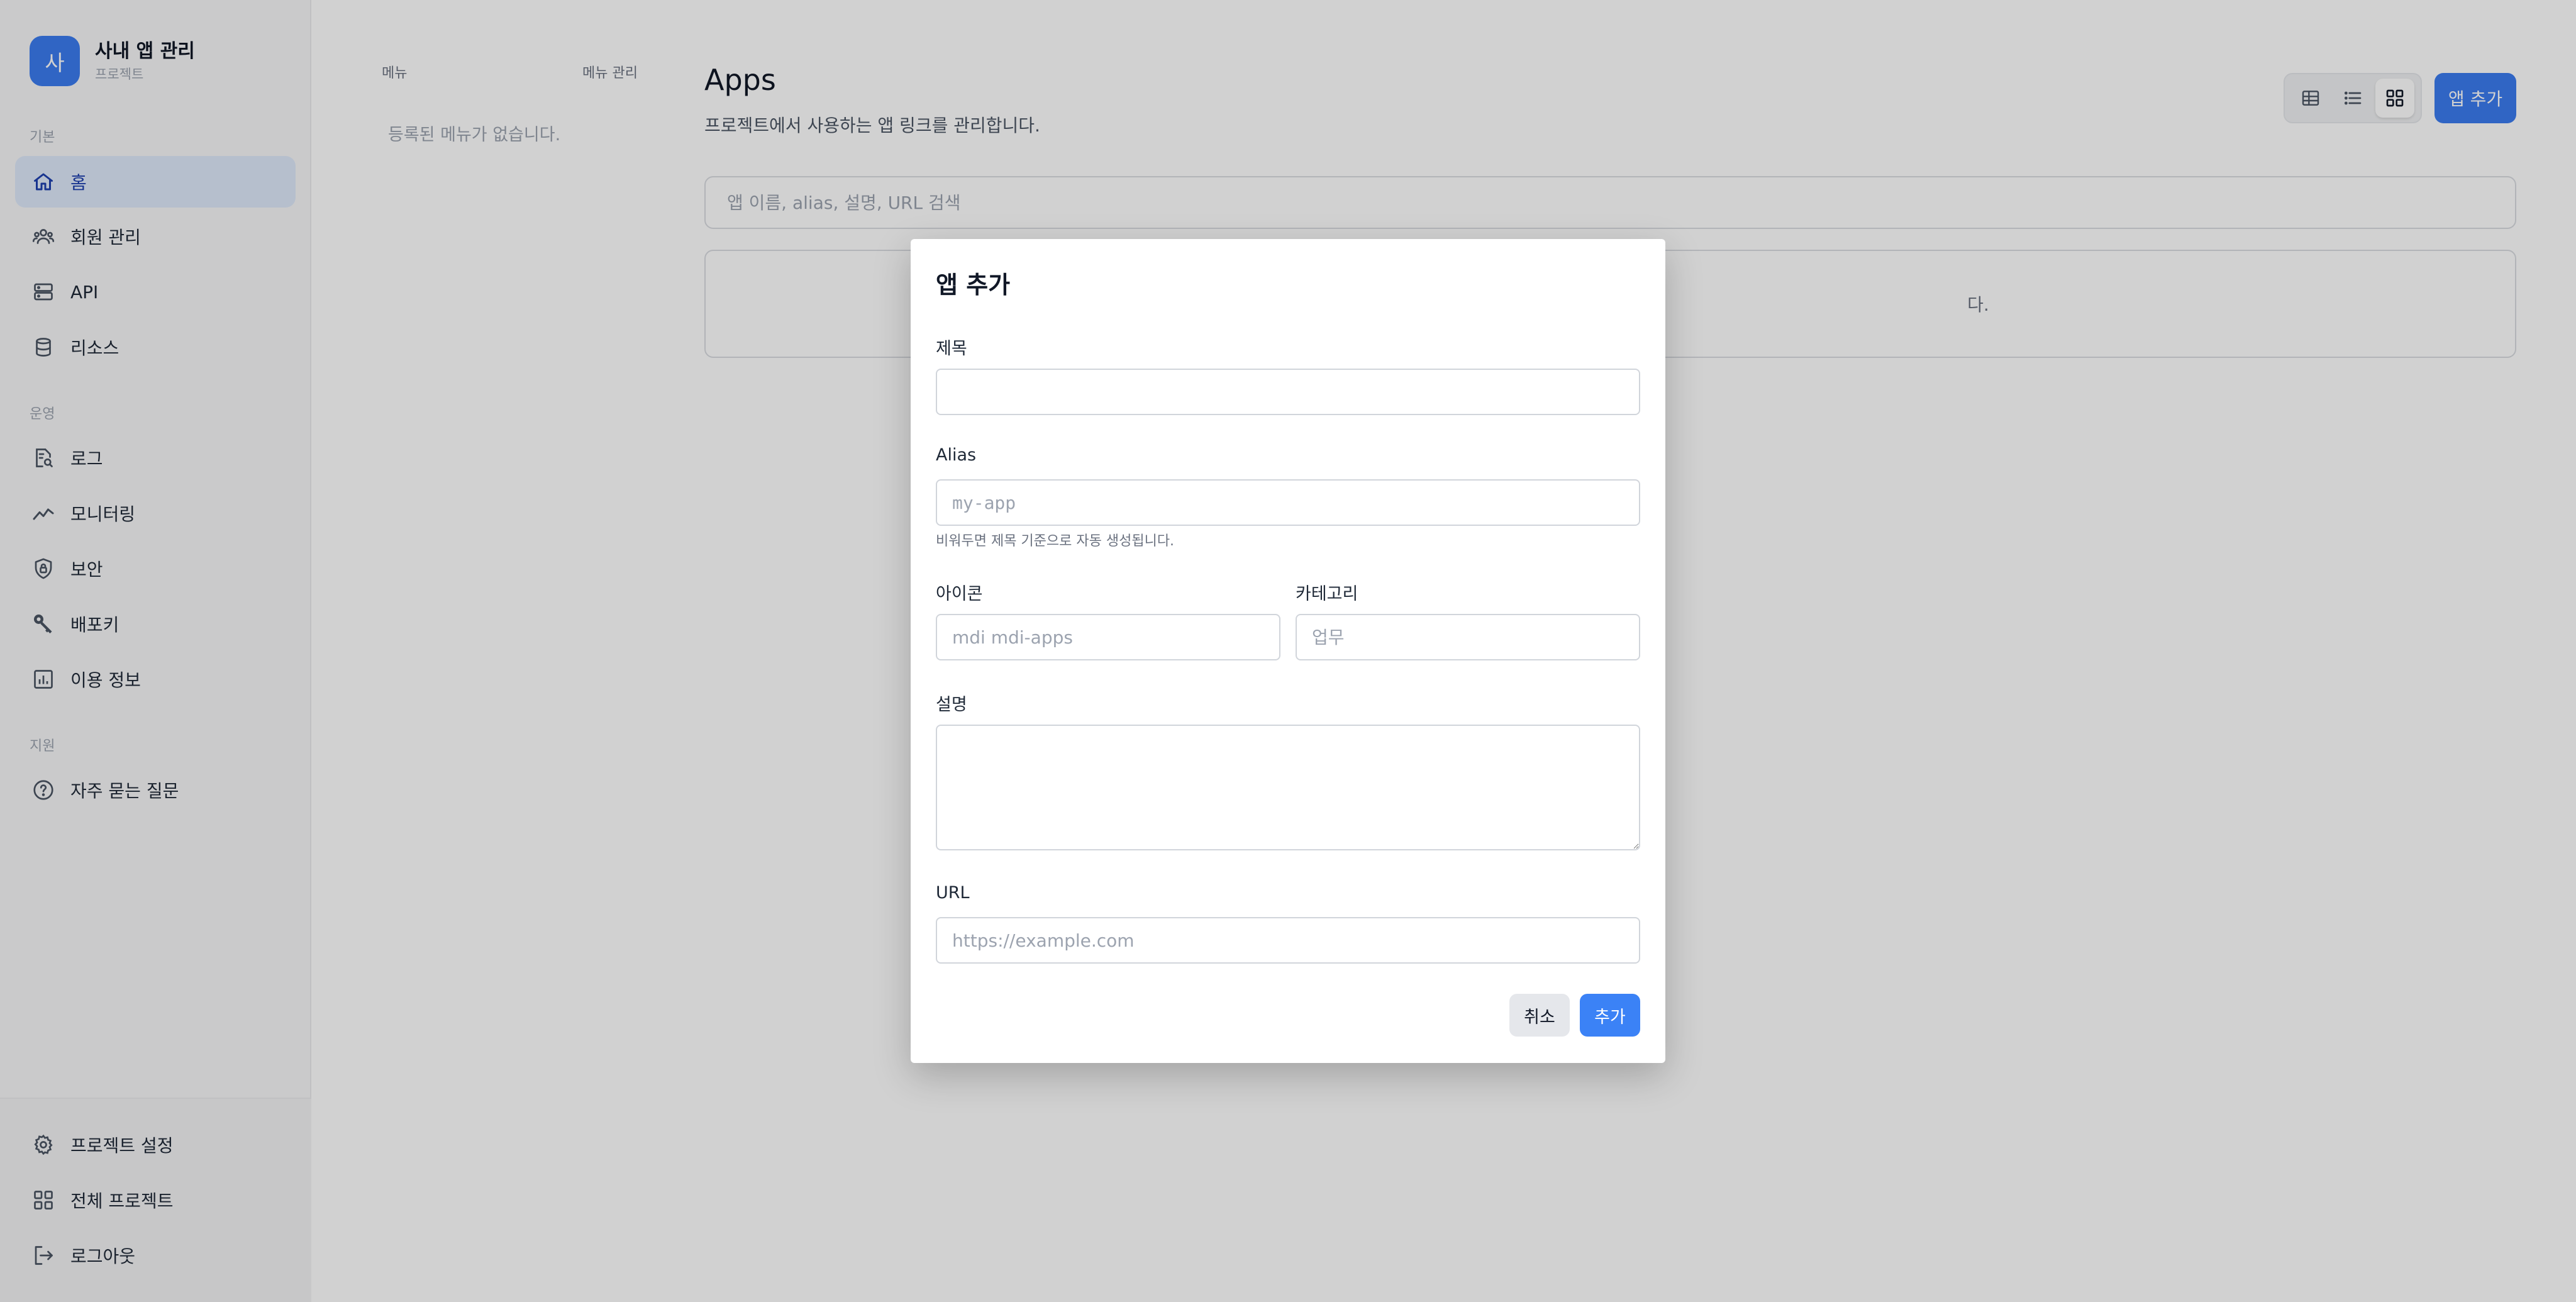 The height and width of the screenshot is (1302, 2576). Describe the element at coordinates (1539, 1015) in the screenshot. I see `cancel-button: 취소` at that location.